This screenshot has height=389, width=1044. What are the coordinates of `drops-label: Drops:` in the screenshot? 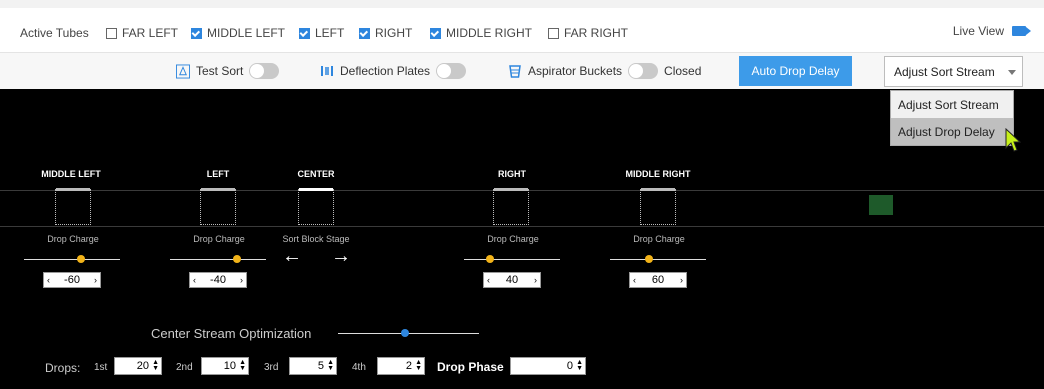 It's located at (63, 368).